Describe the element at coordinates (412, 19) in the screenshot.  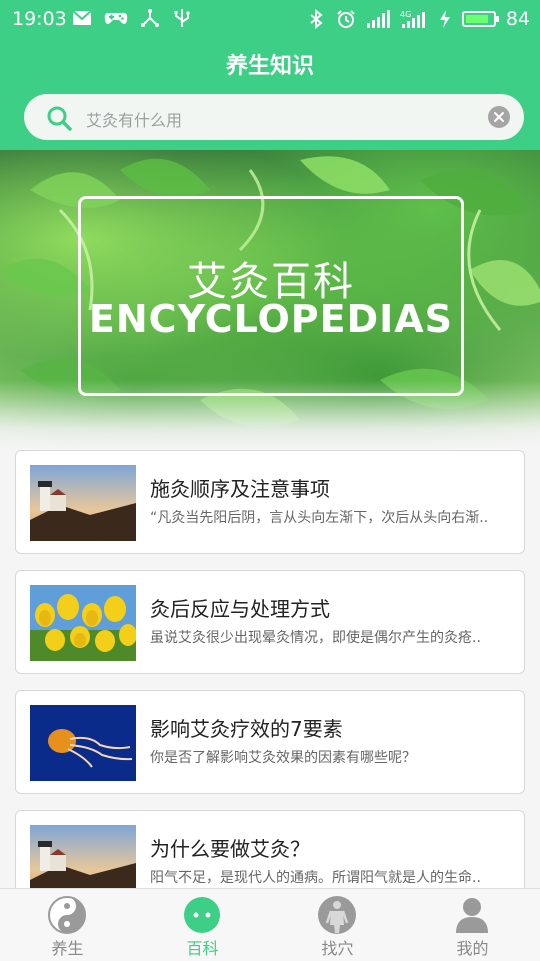
I see `4g-signal-icon: 4G` at that location.